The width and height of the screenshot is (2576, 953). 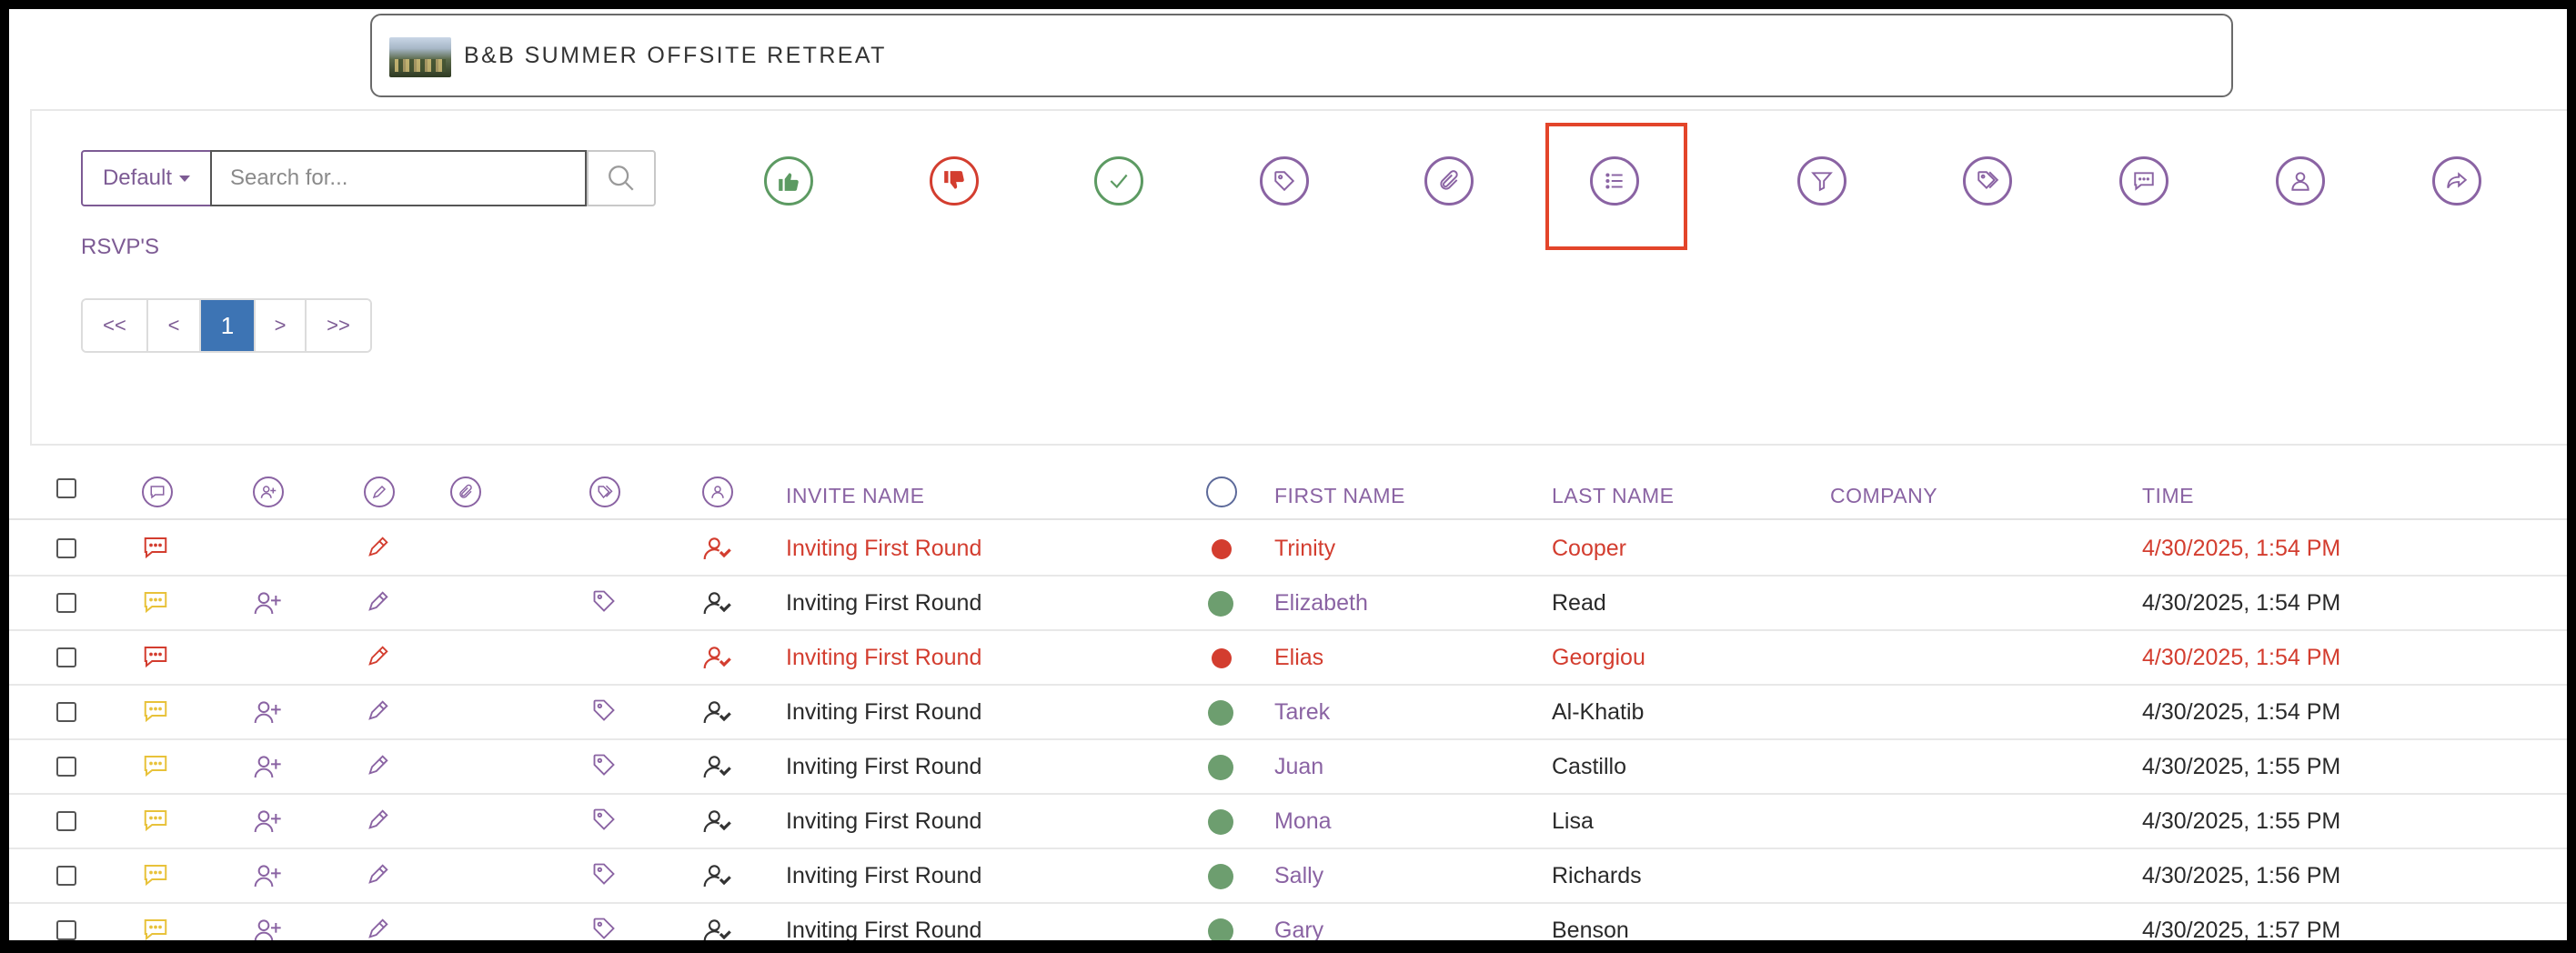 What do you see at coordinates (465, 491) in the screenshot?
I see `attachment-column-icon` at bounding box center [465, 491].